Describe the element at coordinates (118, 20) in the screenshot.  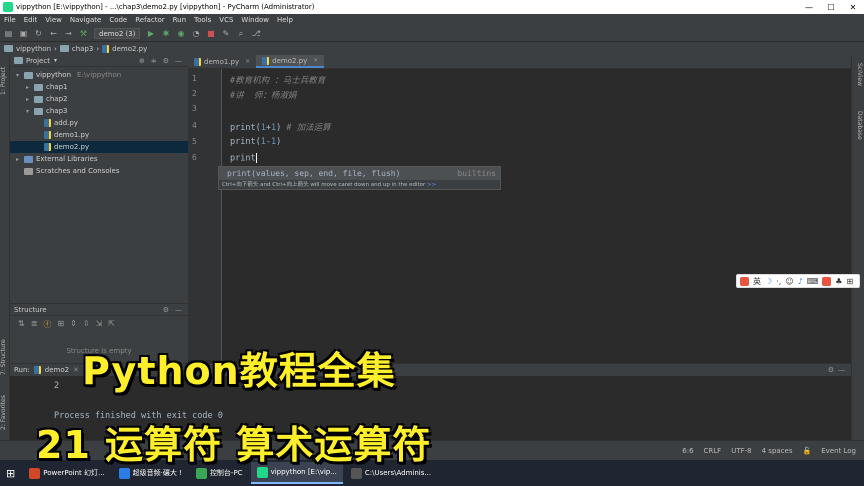
I see `menu-code: Code` at that location.